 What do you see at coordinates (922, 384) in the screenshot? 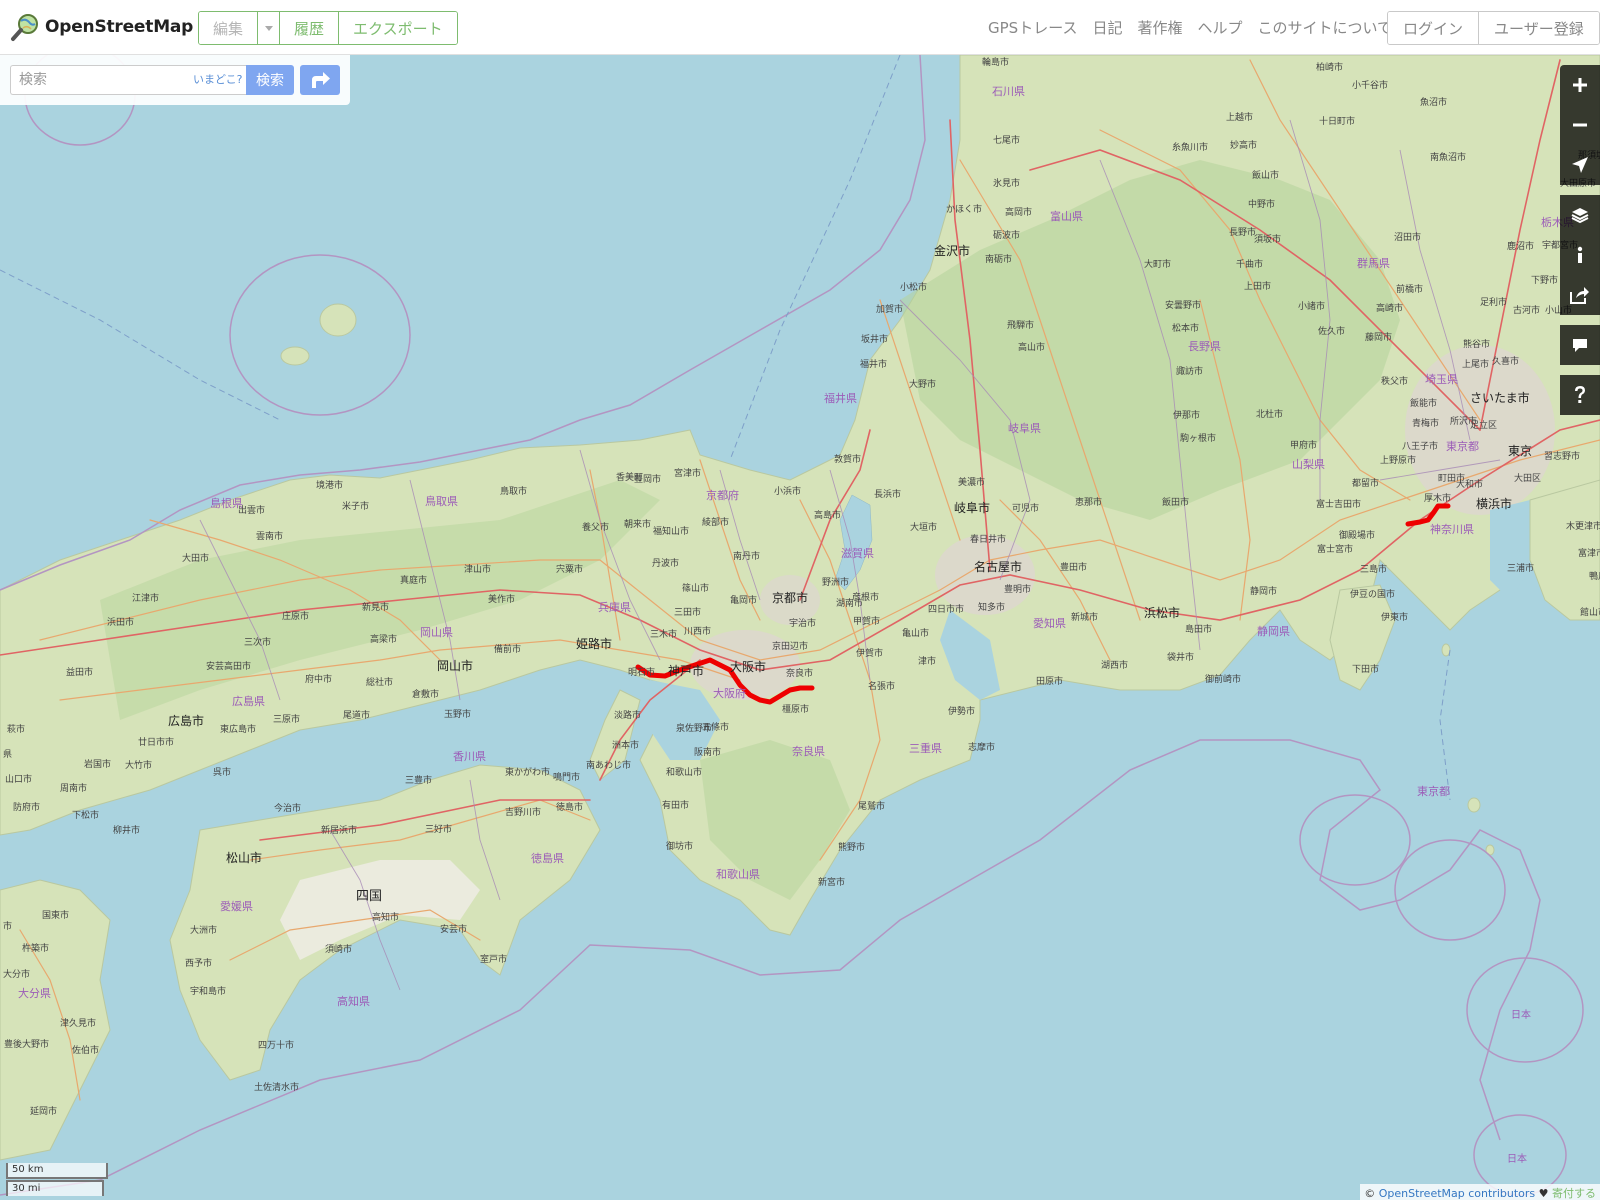
I see `svg-text: 大野市` at bounding box center [922, 384].